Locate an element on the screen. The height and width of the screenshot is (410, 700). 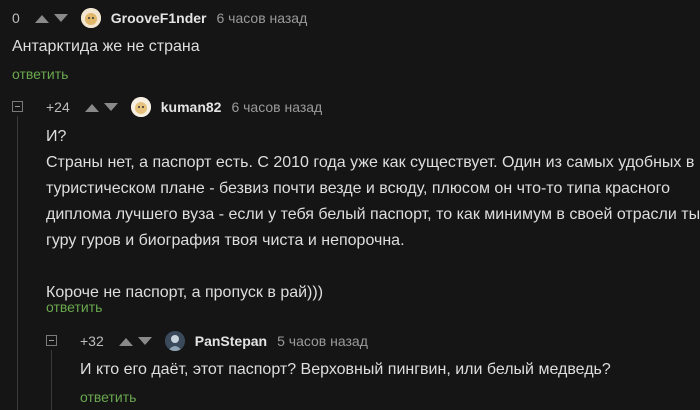
comment-text: Антарктида же не страна is located at coordinates (106, 47).